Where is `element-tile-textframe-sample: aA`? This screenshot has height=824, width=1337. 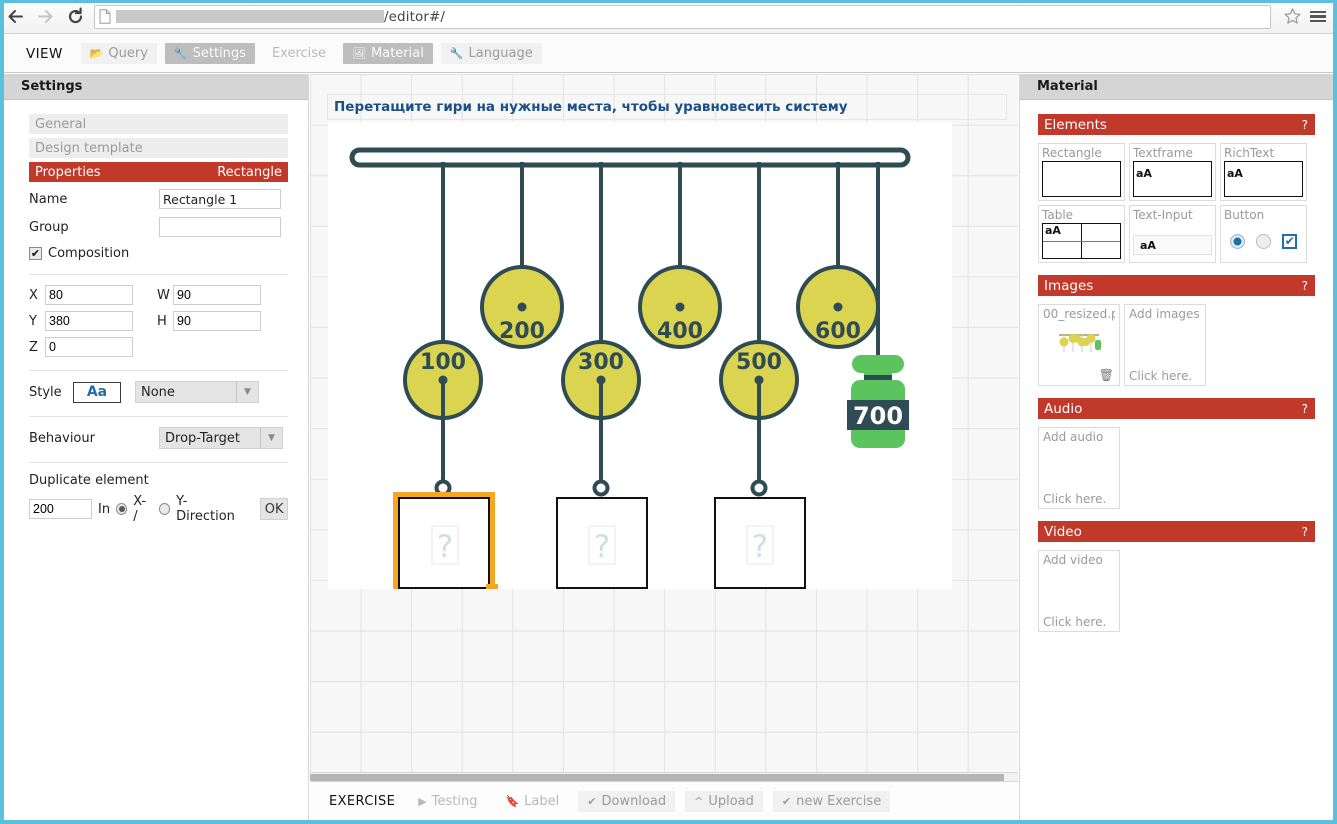 element-tile-textframe-sample: aA is located at coordinates (1144, 173).